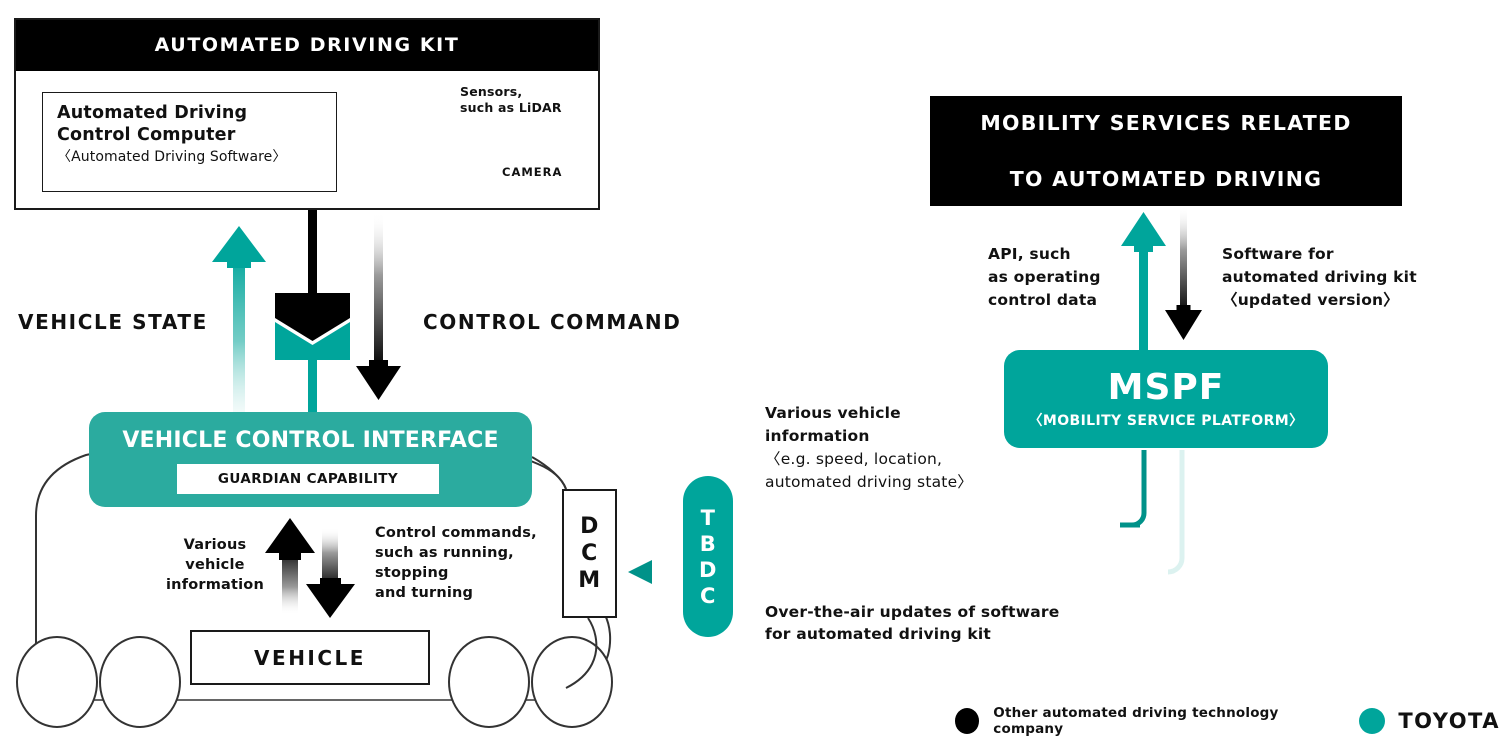 The height and width of the screenshot is (754, 1500). Describe the element at coordinates (172, 157) in the screenshot. I see `adcc-subtitle: 〈Automated Driving Software〉` at that location.